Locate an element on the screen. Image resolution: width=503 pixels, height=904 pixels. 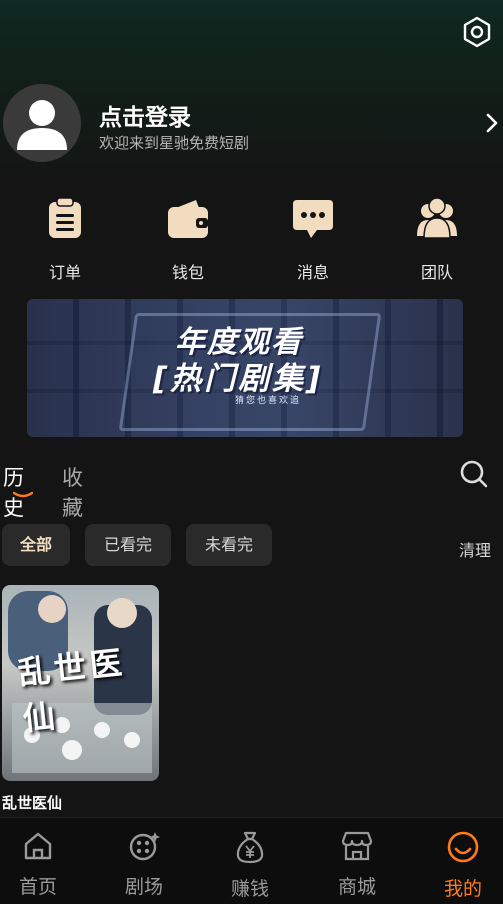
filter-watched: 已看完 is located at coordinates (128, 545).